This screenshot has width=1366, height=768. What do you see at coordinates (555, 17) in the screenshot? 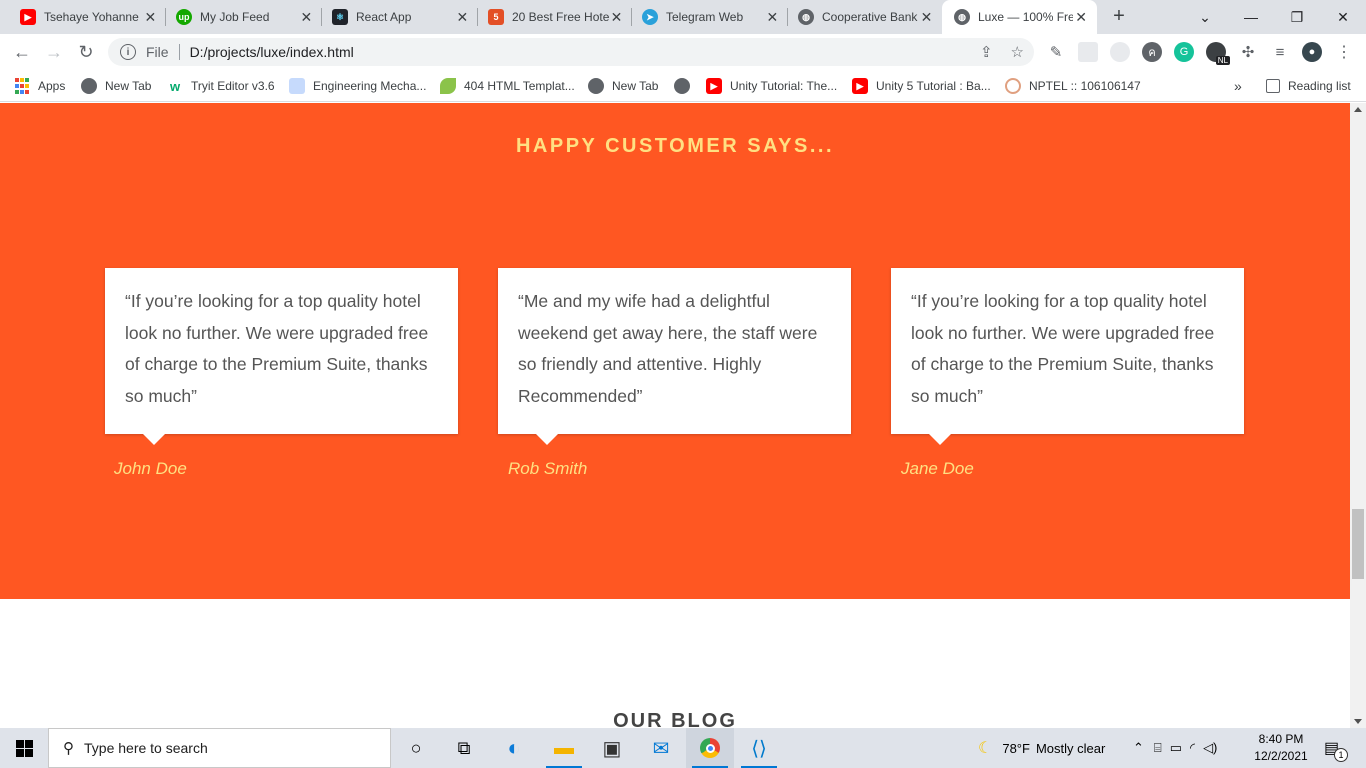
I see `tab-hotels: 5 20 Best Free Hote ✕` at bounding box center [555, 17].